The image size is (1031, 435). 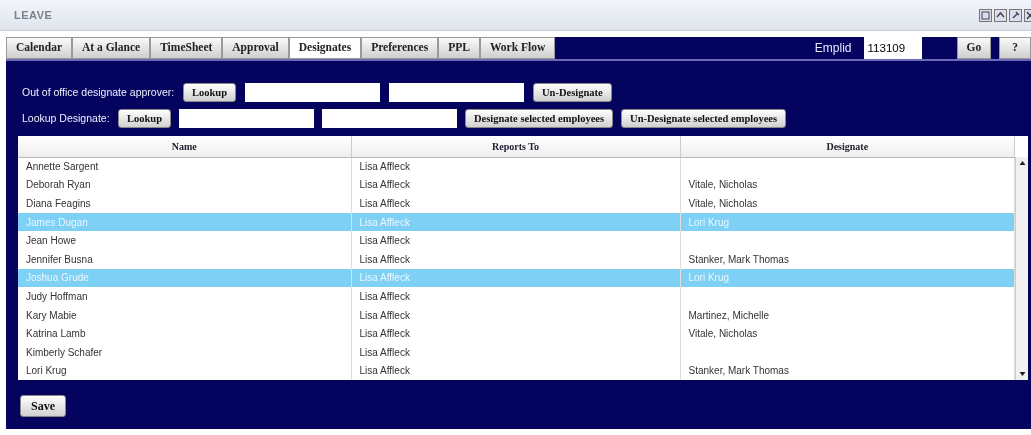 I want to click on un-designate-button: Un-Designate selected employees, so click(x=704, y=118).